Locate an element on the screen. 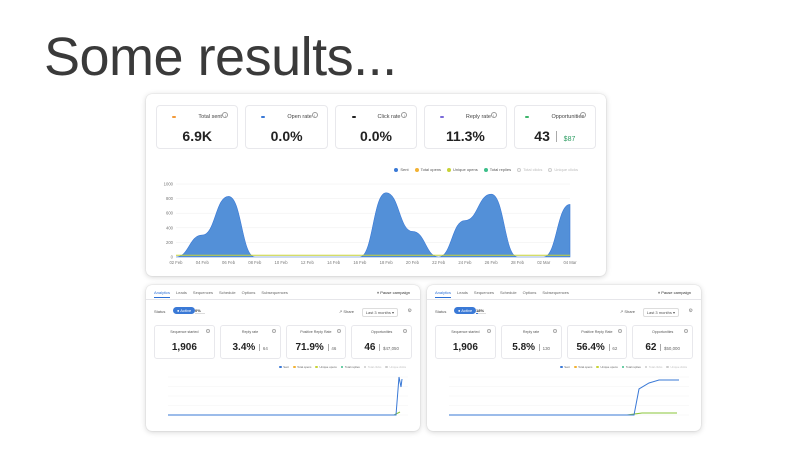 The image size is (806, 453). x-tick-label: 14 Feb is located at coordinates (334, 262).